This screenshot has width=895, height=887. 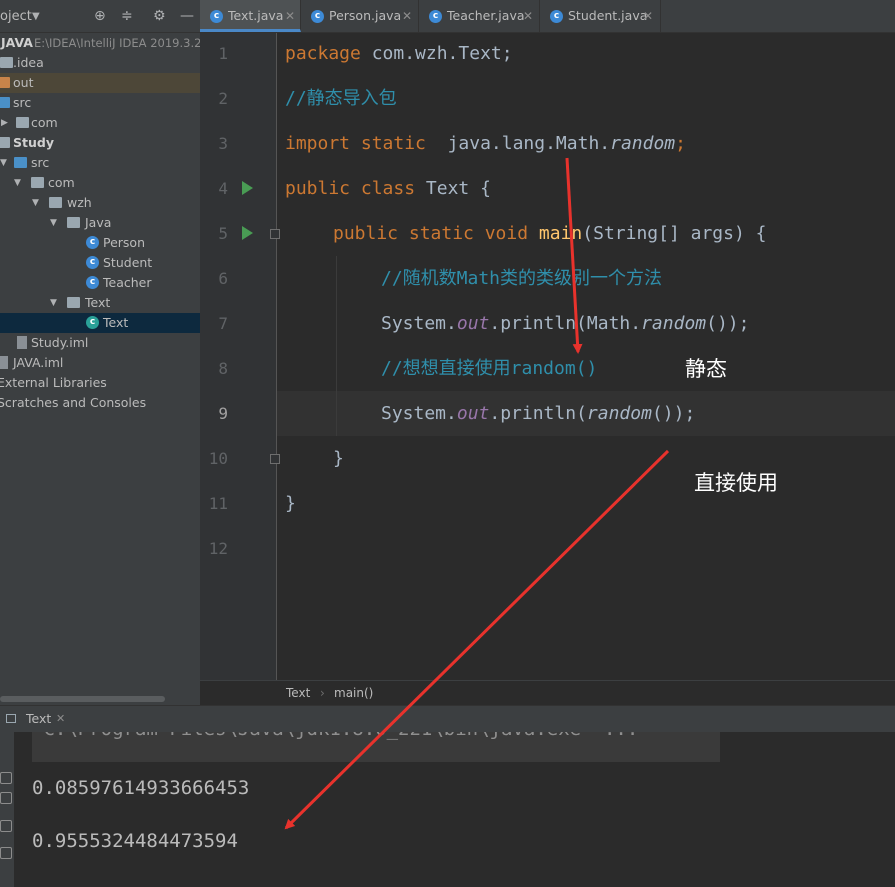 What do you see at coordinates (706, 369) in the screenshot?
I see `annotation-static-label: 静态` at bounding box center [706, 369].